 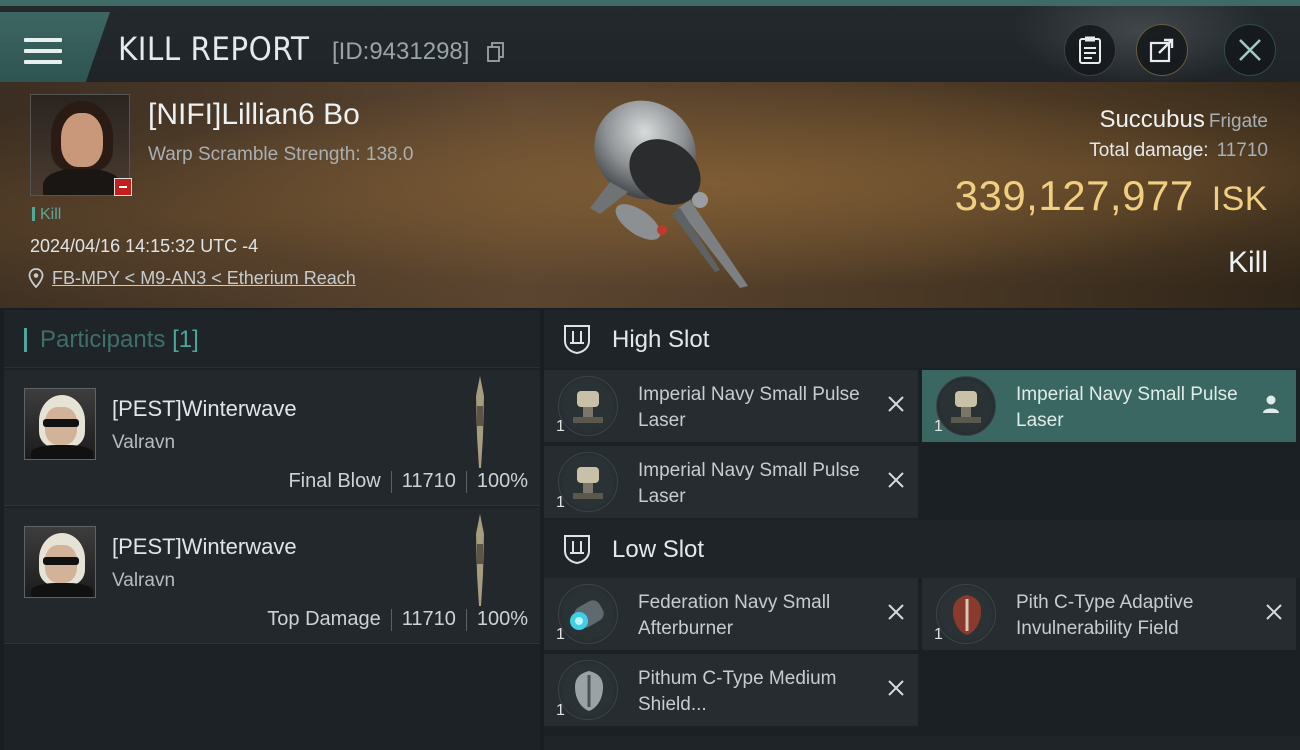 I want to click on result-label: Kill, so click(x=1247, y=262).